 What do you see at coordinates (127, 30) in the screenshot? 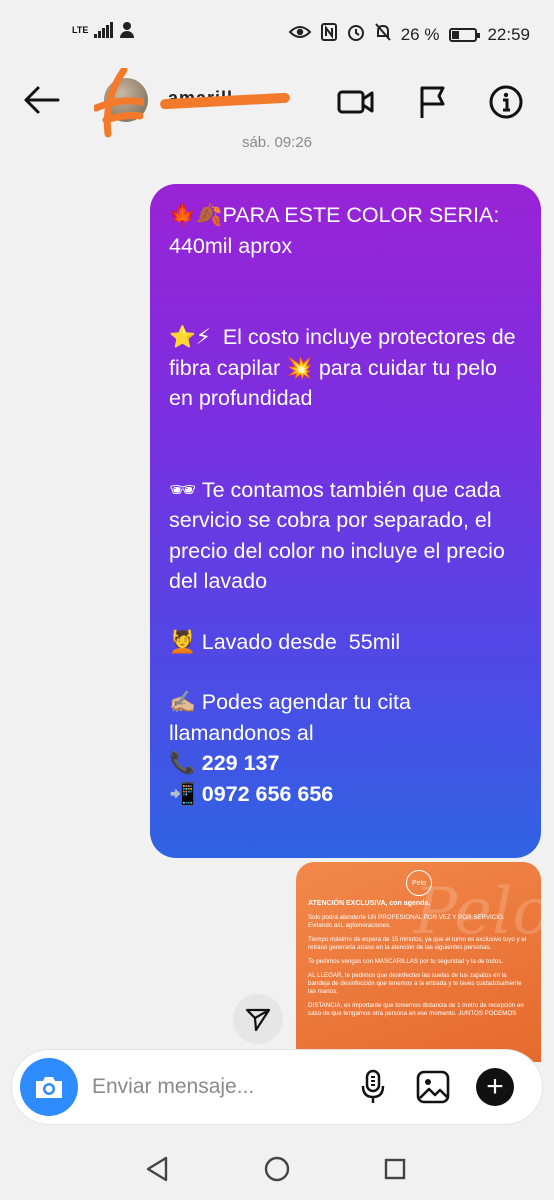
I see `user-icon` at bounding box center [127, 30].